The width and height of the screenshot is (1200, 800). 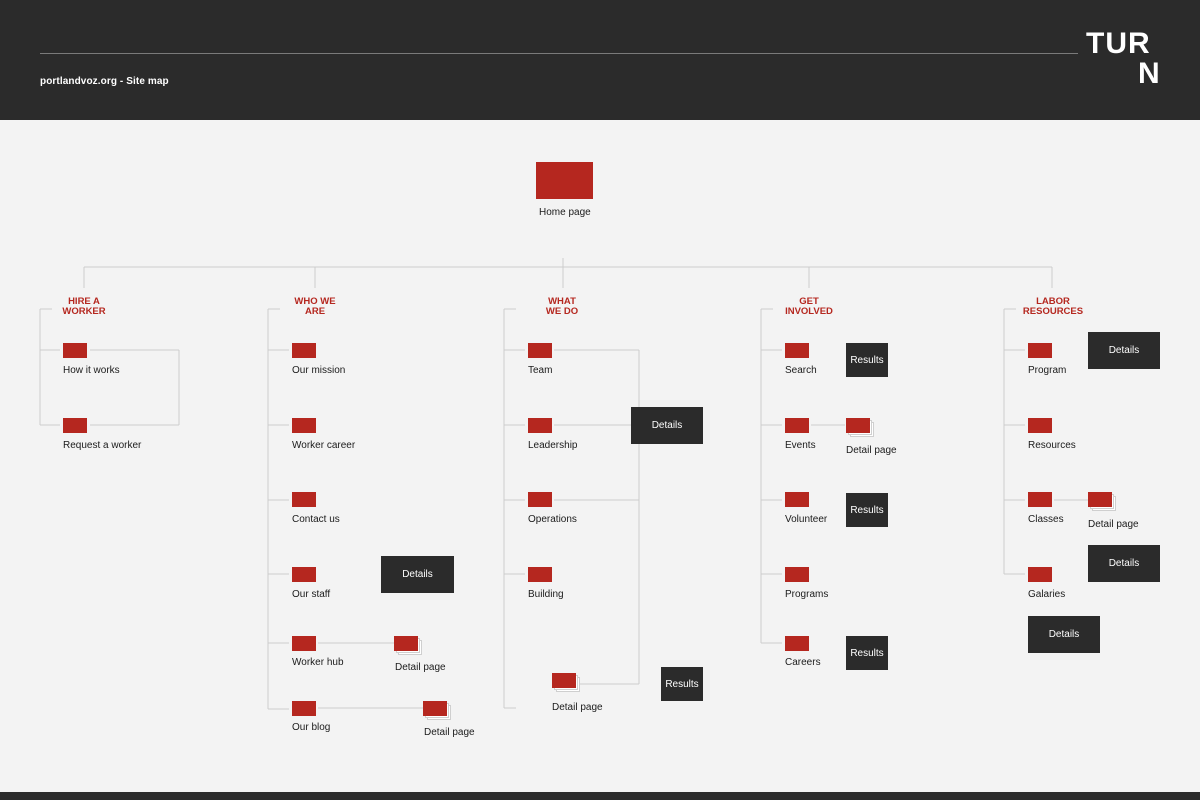 I want to click on page-label-events: Events, so click(x=800, y=445).